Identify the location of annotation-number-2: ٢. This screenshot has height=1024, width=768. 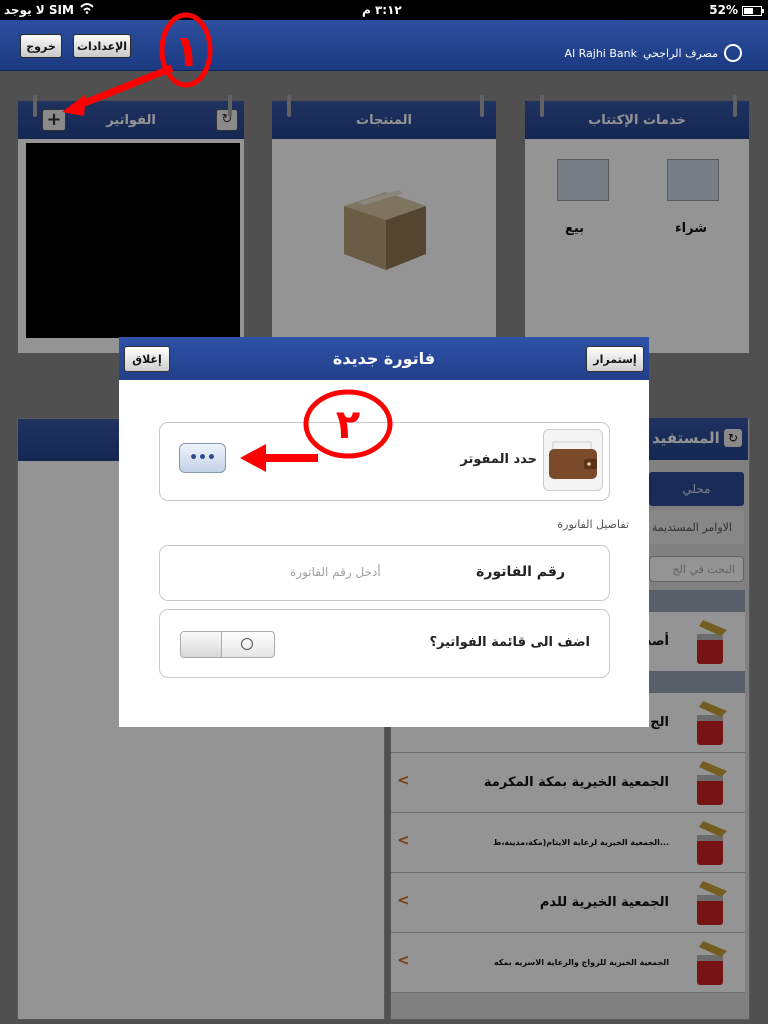
(348, 425).